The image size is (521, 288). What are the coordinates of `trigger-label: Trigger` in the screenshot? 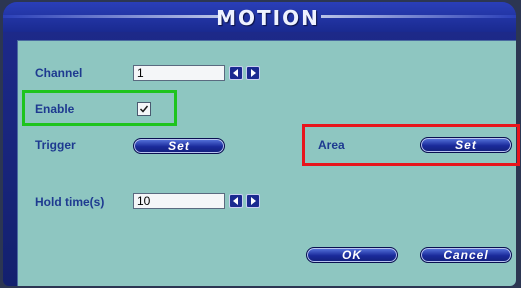 It's located at (55, 145).